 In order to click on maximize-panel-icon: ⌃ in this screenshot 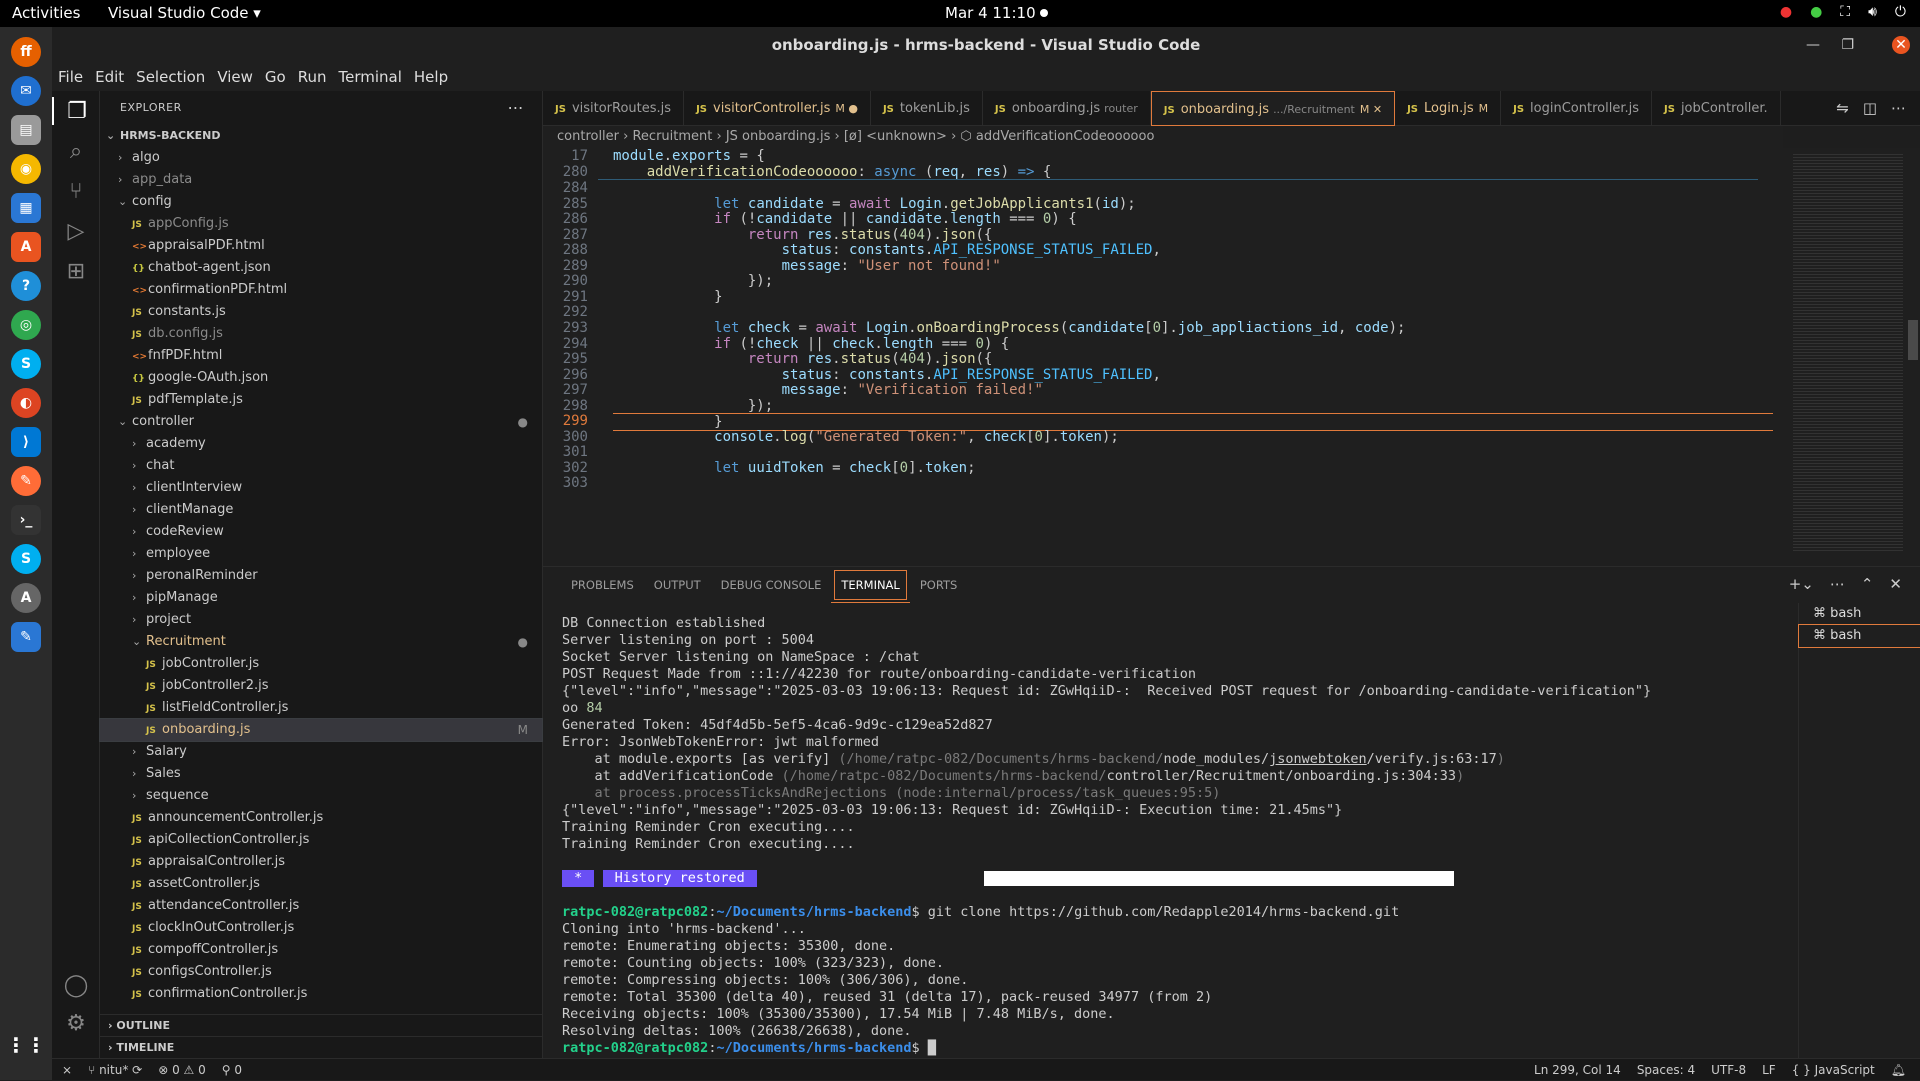, I will do `click(1867, 584)`.